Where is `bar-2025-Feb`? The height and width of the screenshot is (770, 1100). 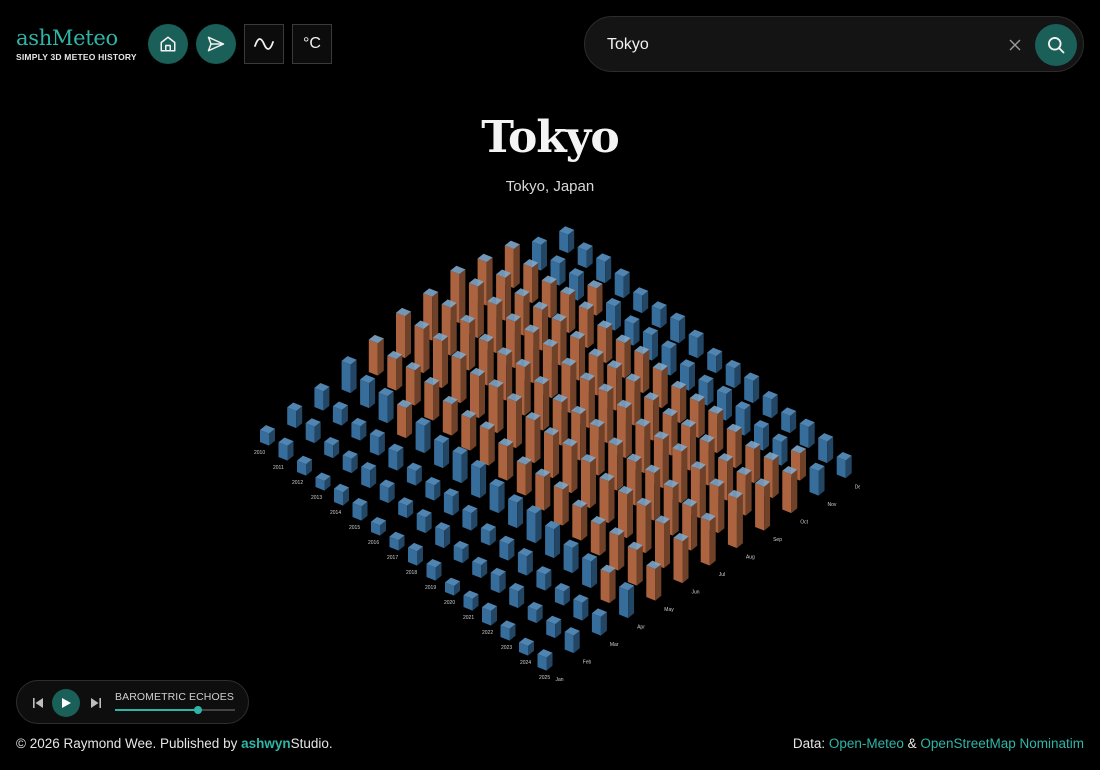 bar-2025-Feb is located at coordinates (572, 640).